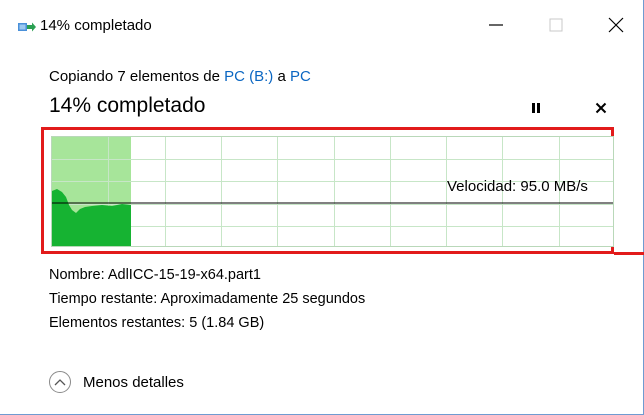 This screenshot has height=415, width=644. Describe the element at coordinates (227, 323) in the screenshot. I see `items-value: 5 (1.84 GB)` at that location.